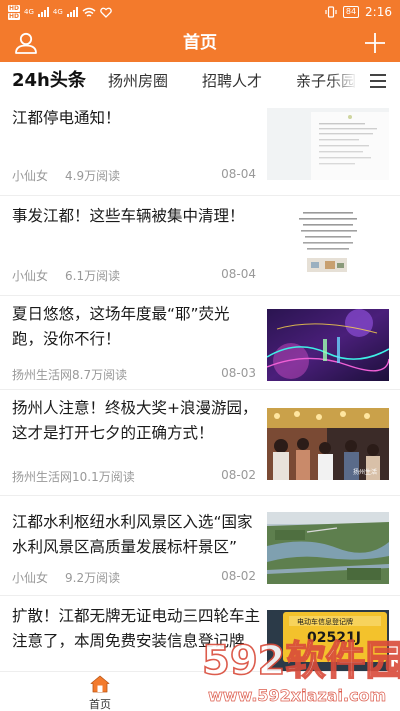  Describe the element at coordinates (14, 16) in the screenshot. I see `hd-badge-bottom: HD` at that location.